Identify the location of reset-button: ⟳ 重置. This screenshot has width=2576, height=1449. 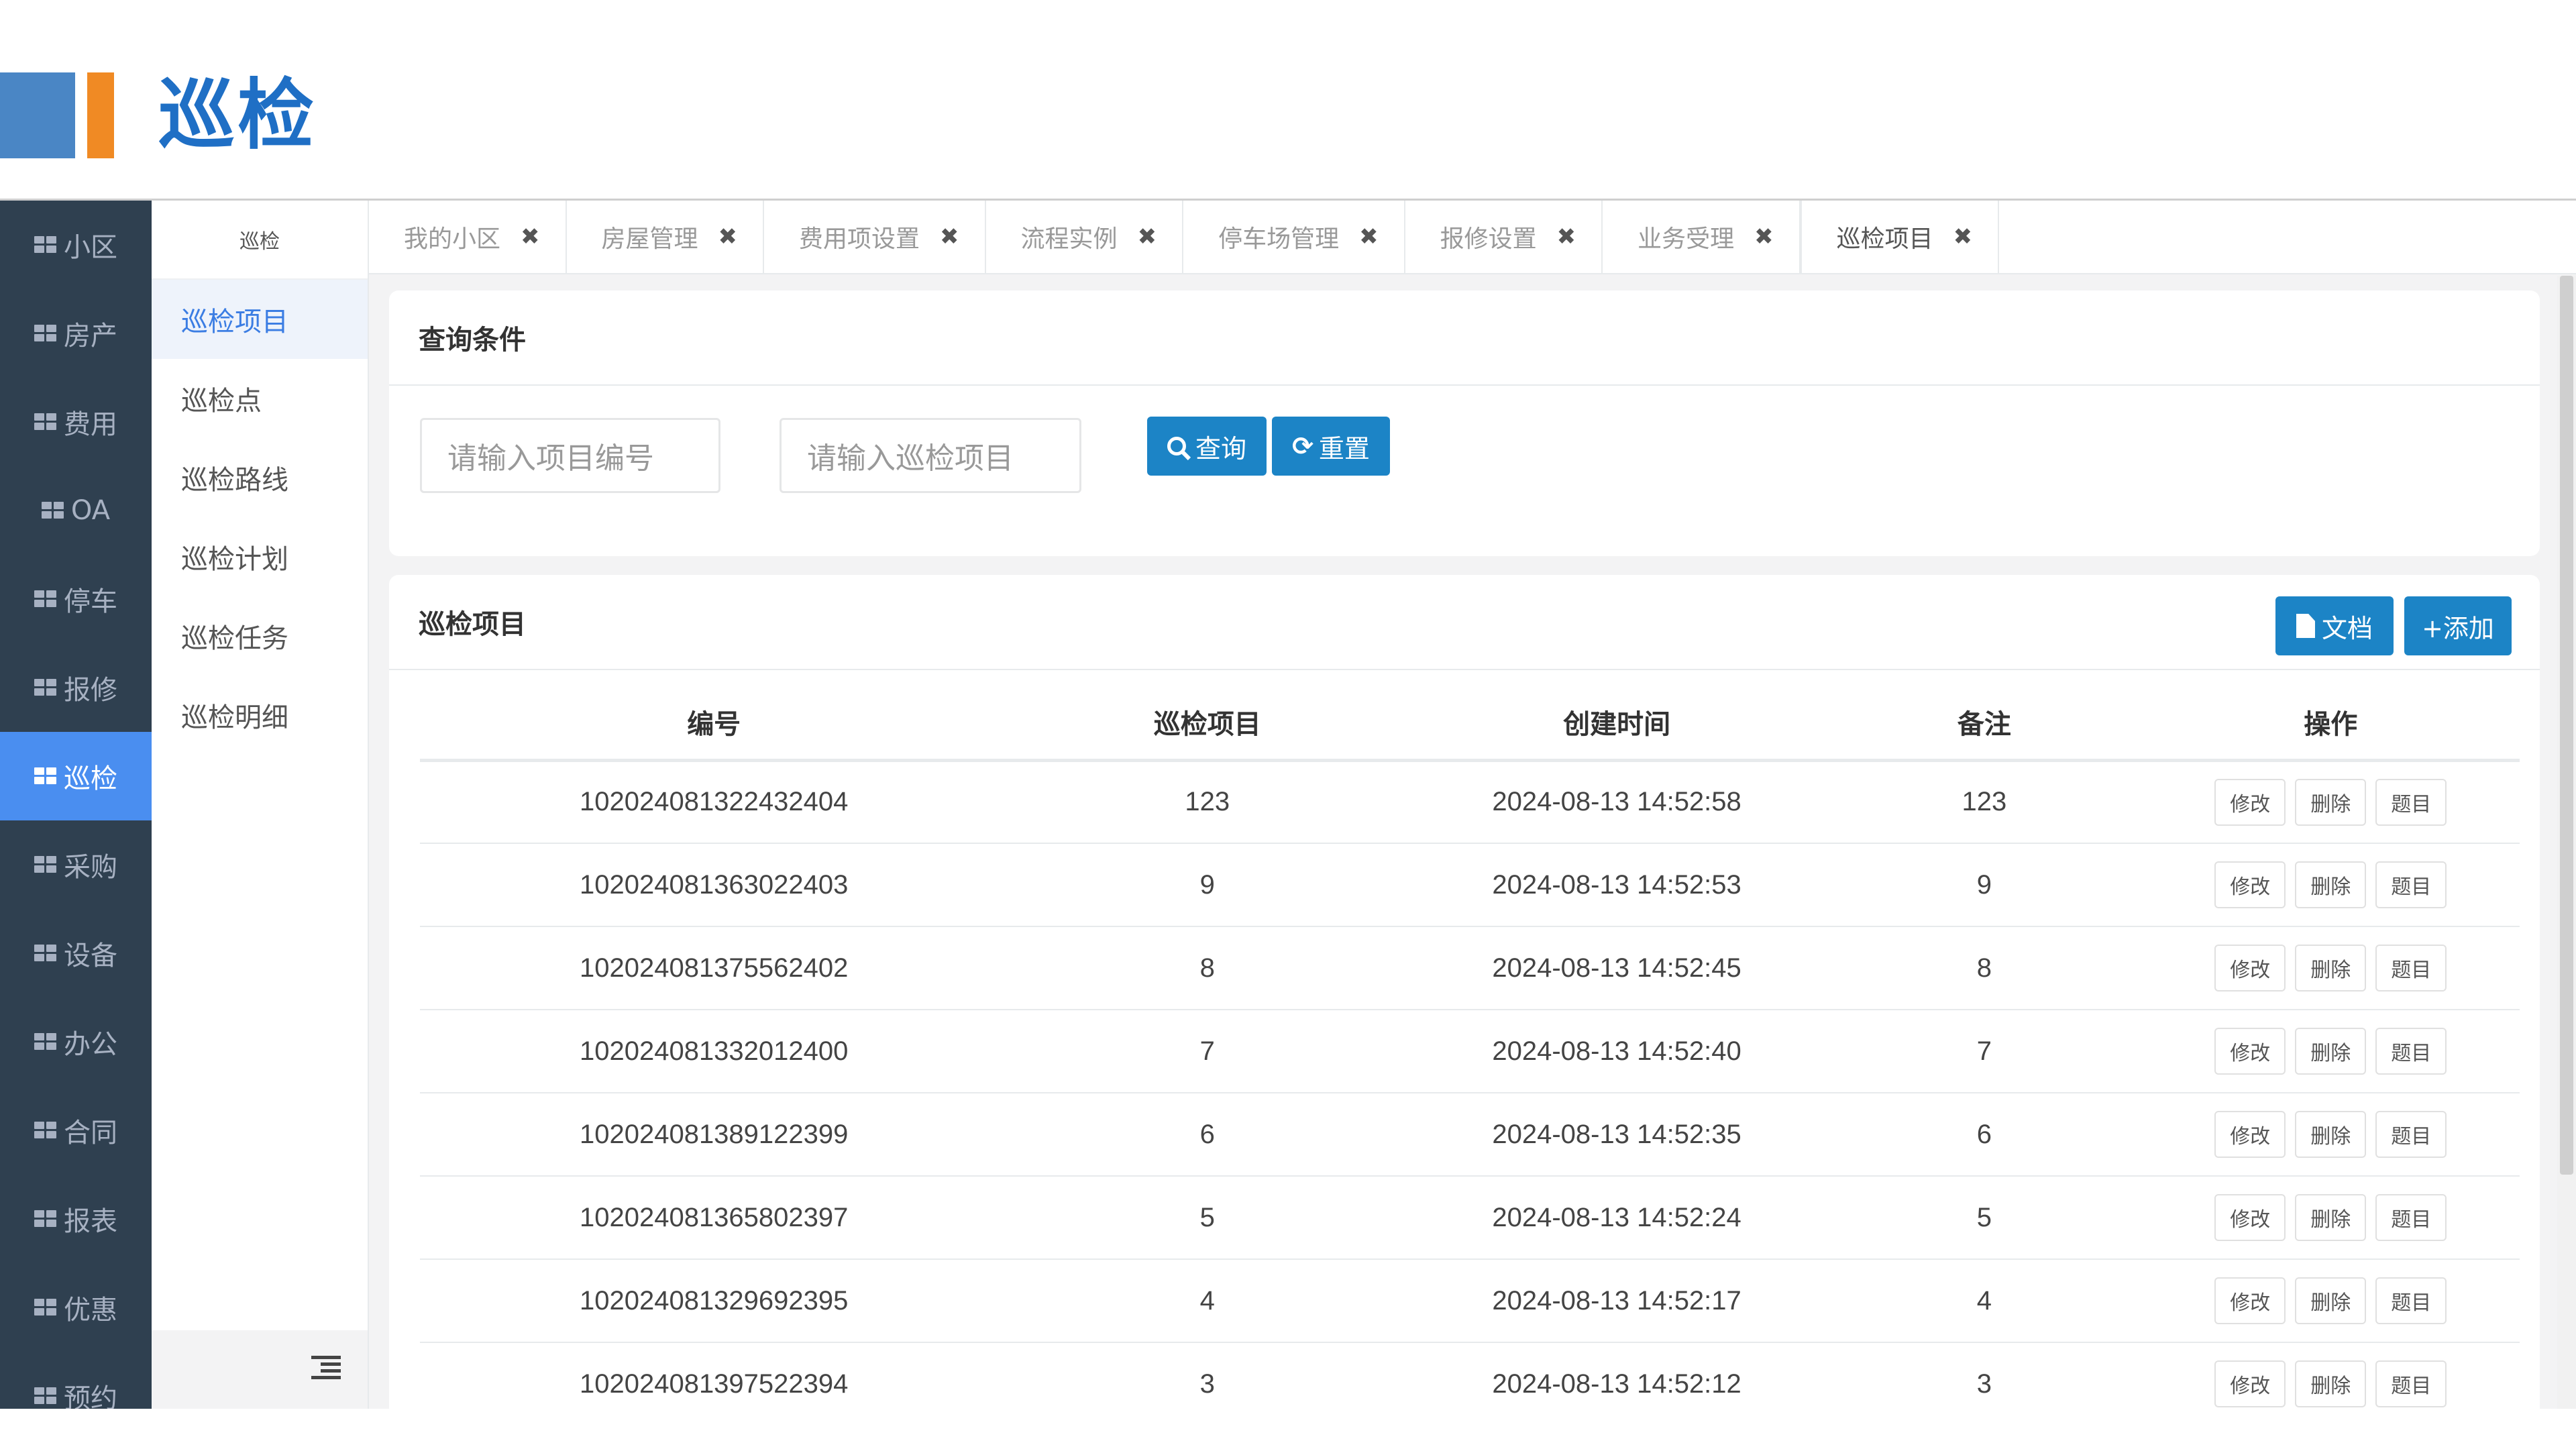
(1331, 446).